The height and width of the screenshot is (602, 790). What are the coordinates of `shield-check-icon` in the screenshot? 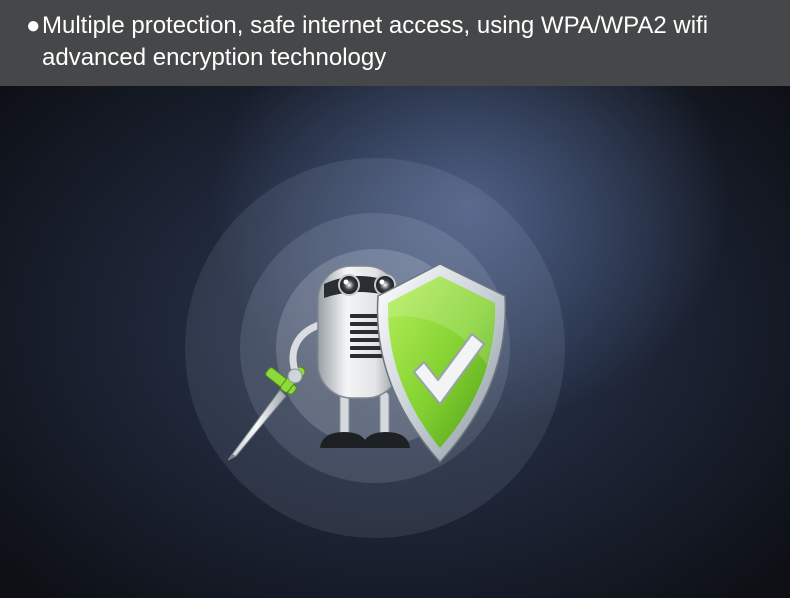 It's located at (441, 363).